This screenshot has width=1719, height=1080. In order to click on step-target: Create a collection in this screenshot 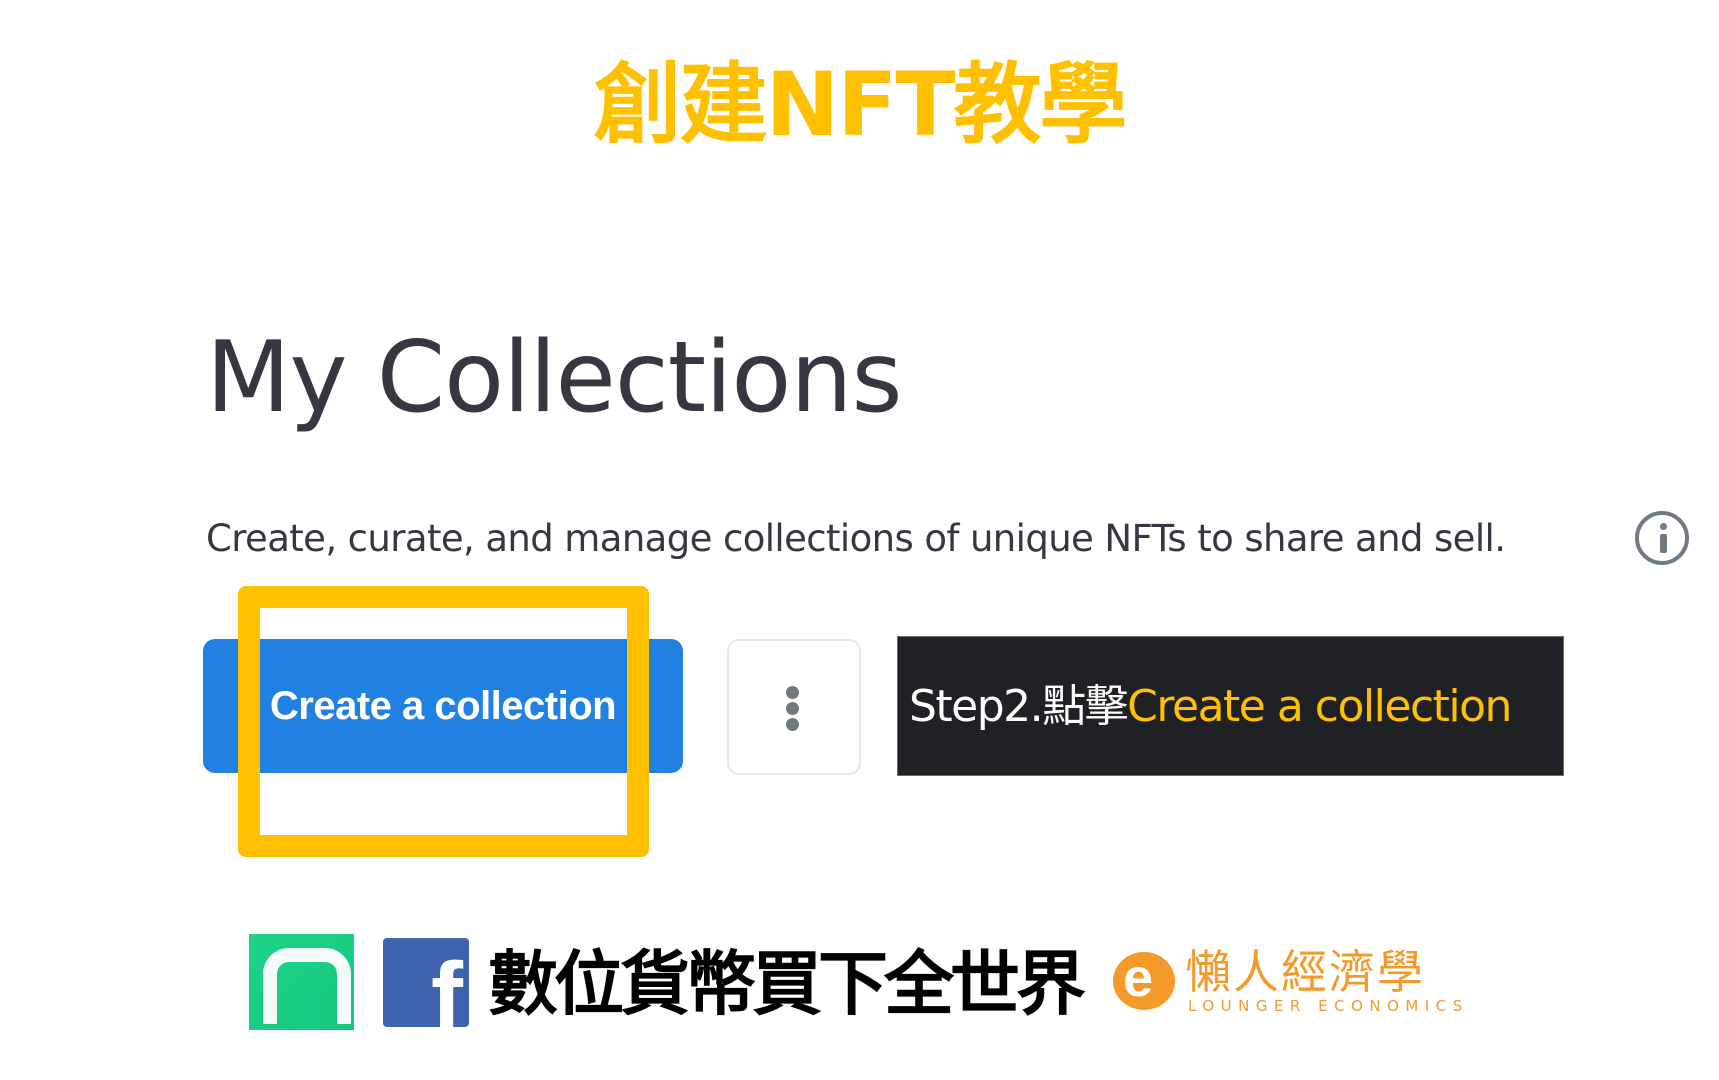, I will do `click(1319, 706)`.